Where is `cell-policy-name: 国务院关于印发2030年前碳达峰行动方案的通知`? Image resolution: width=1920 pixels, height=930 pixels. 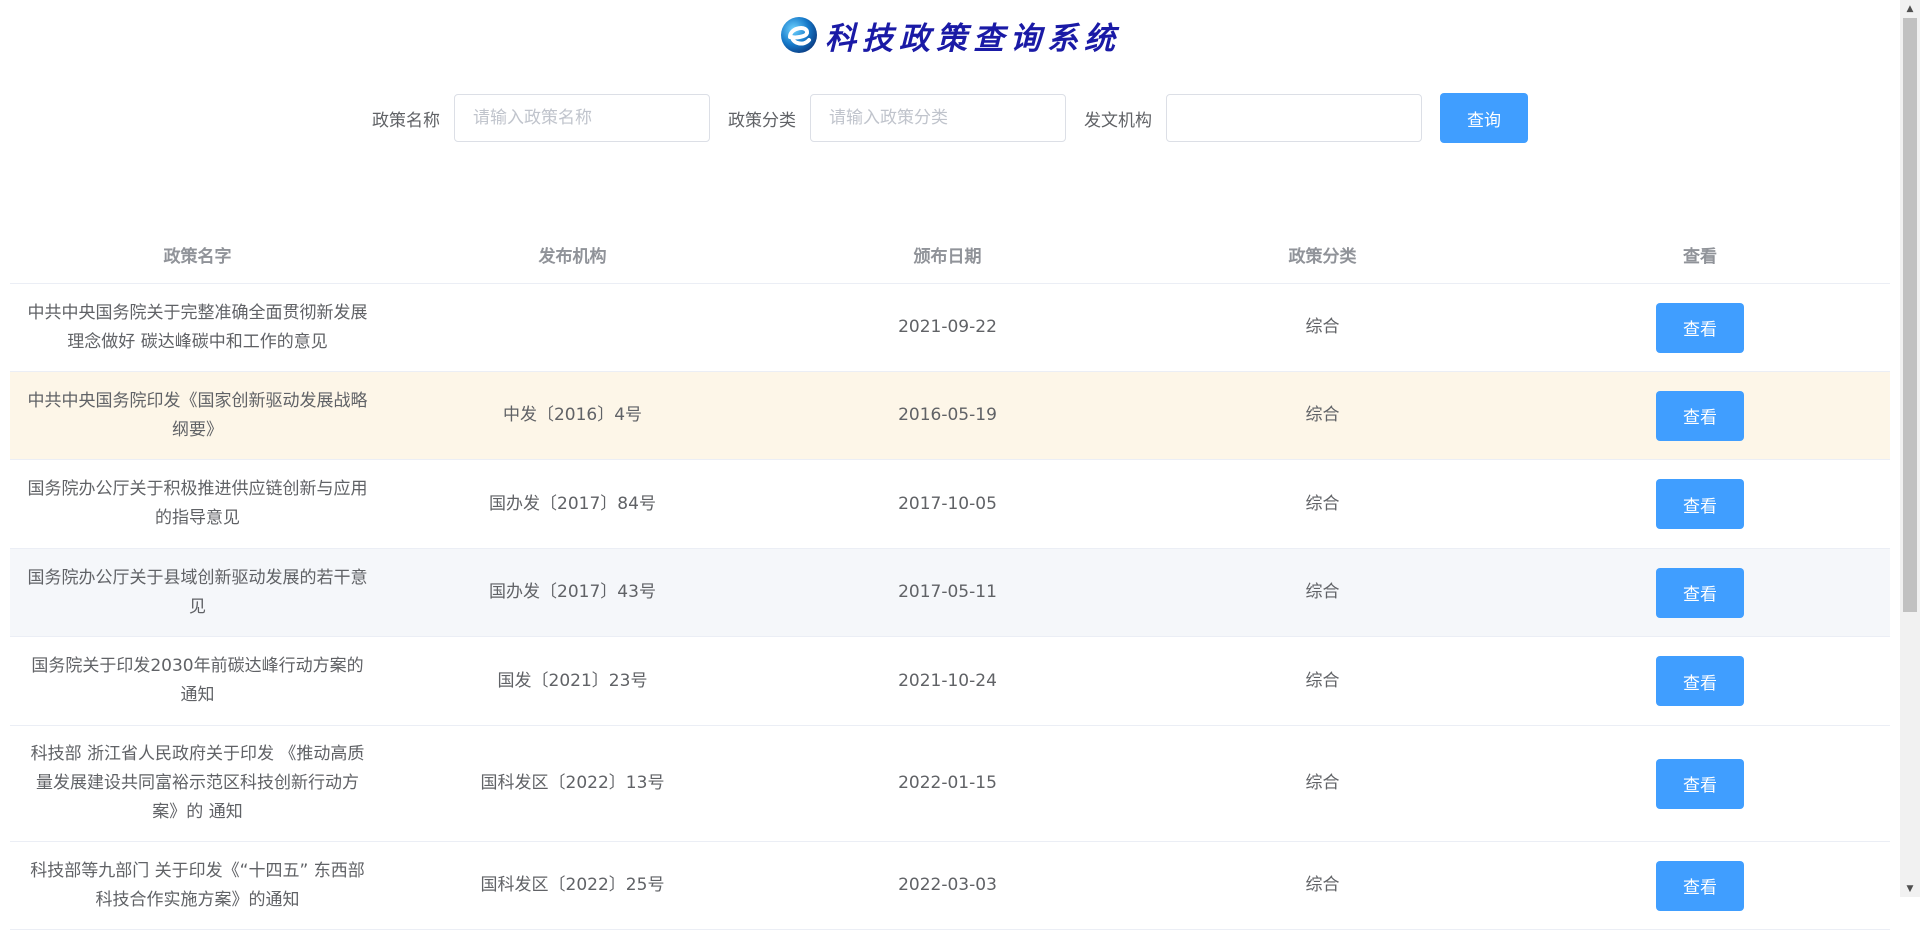
cell-policy-name: 国务院关于印发2030年前碳达峰行动方案的通知 is located at coordinates (197, 681).